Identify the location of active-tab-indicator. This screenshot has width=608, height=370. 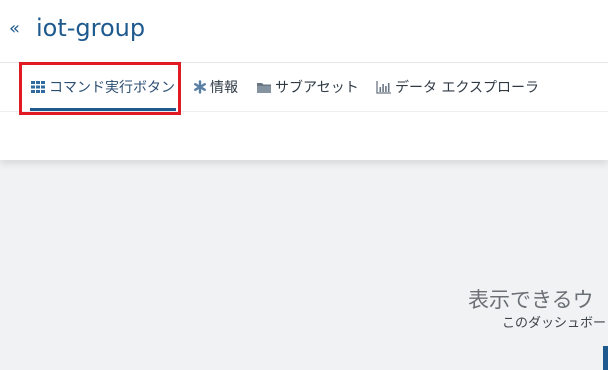
(103, 109).